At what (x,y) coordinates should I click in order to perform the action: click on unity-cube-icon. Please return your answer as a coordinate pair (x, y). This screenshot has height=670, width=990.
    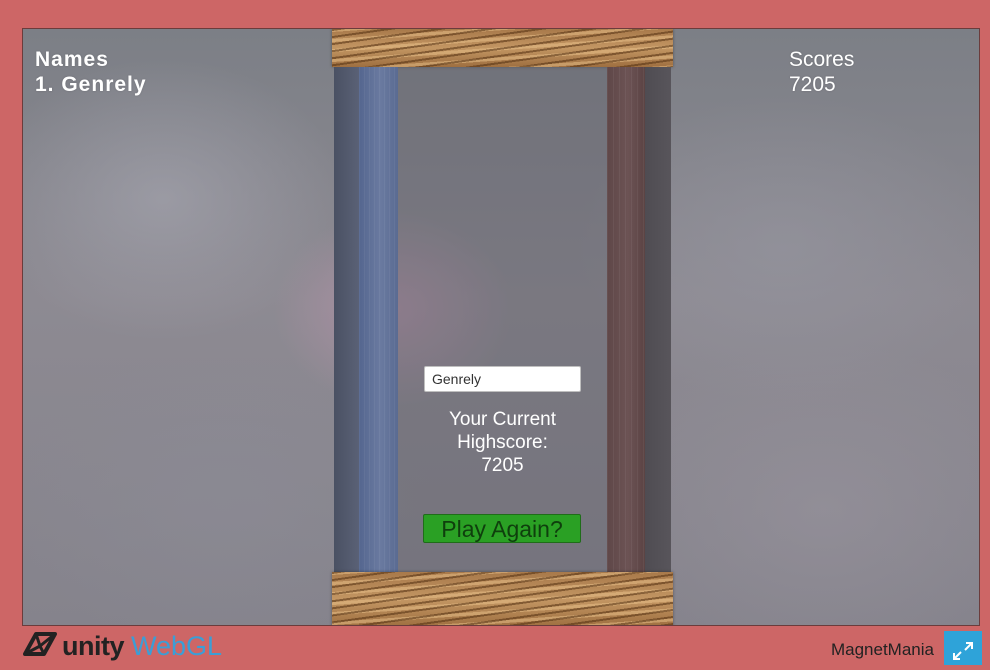
    Looking at the image, I should click on (40, 644).